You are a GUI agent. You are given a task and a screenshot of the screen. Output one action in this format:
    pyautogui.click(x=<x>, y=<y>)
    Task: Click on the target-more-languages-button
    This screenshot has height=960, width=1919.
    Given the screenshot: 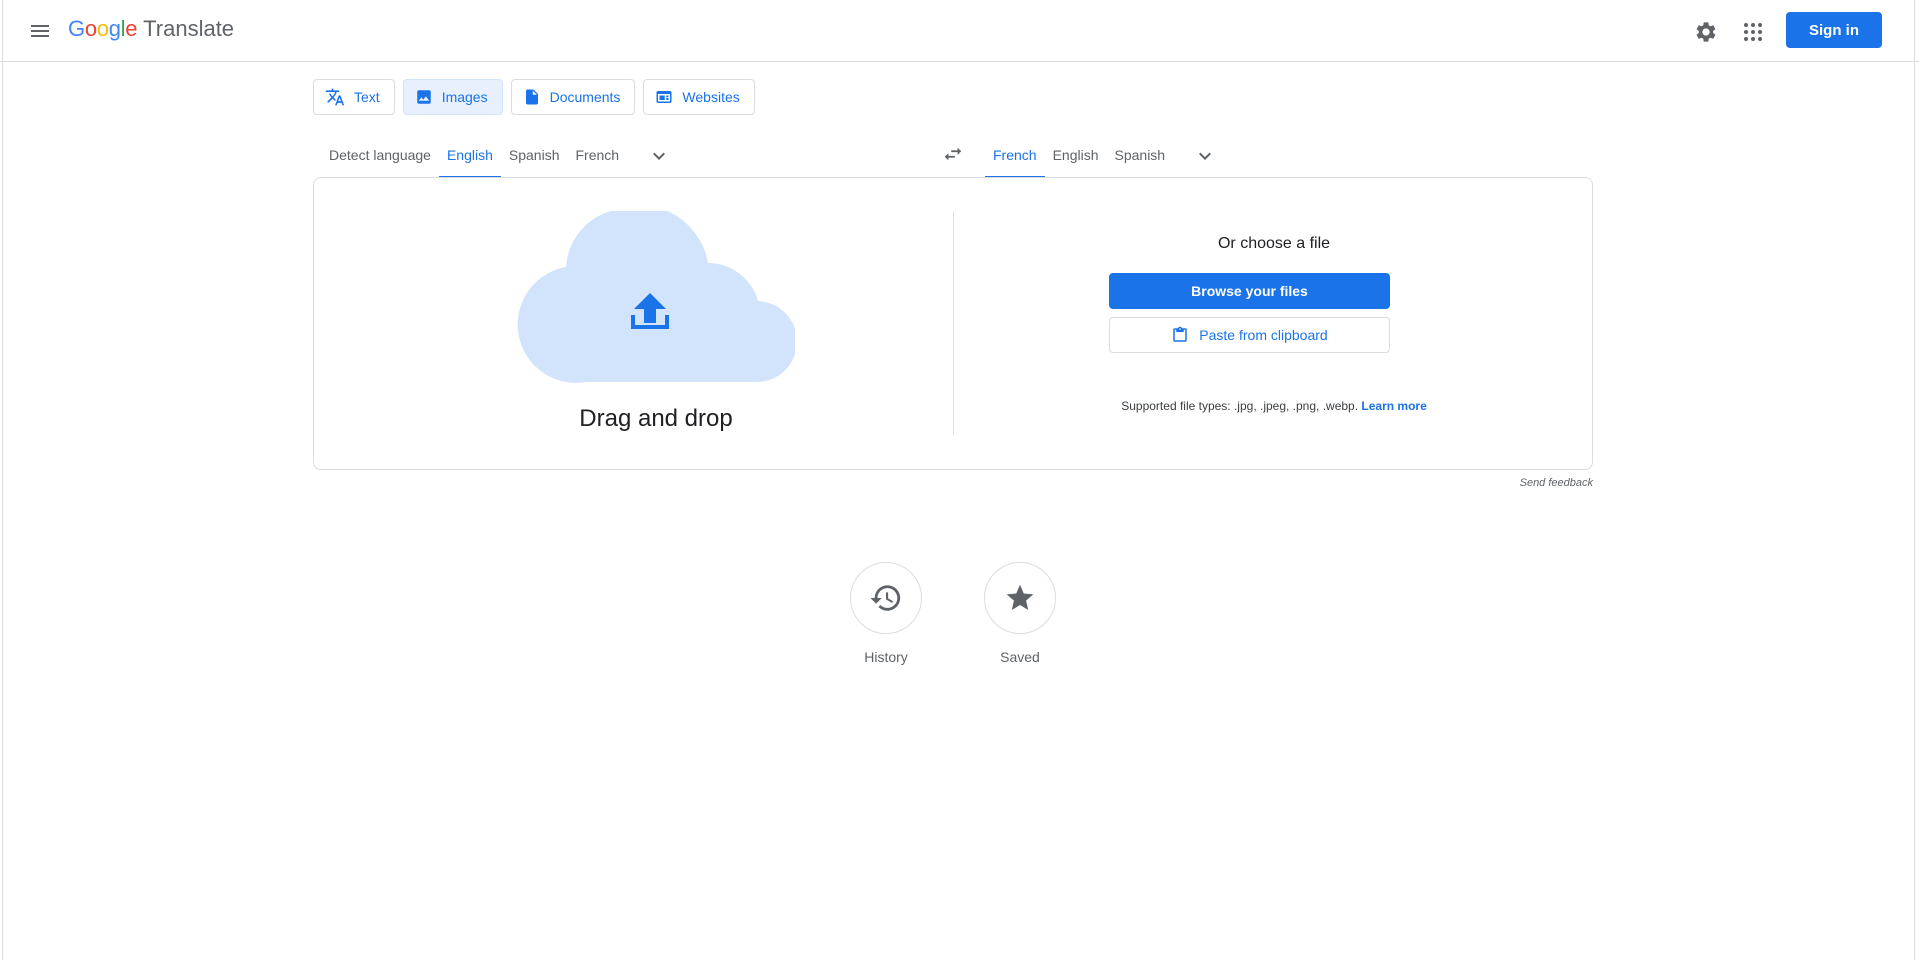 What is the action you would take?
    pyautogui.click(x=1205, y=156)
    